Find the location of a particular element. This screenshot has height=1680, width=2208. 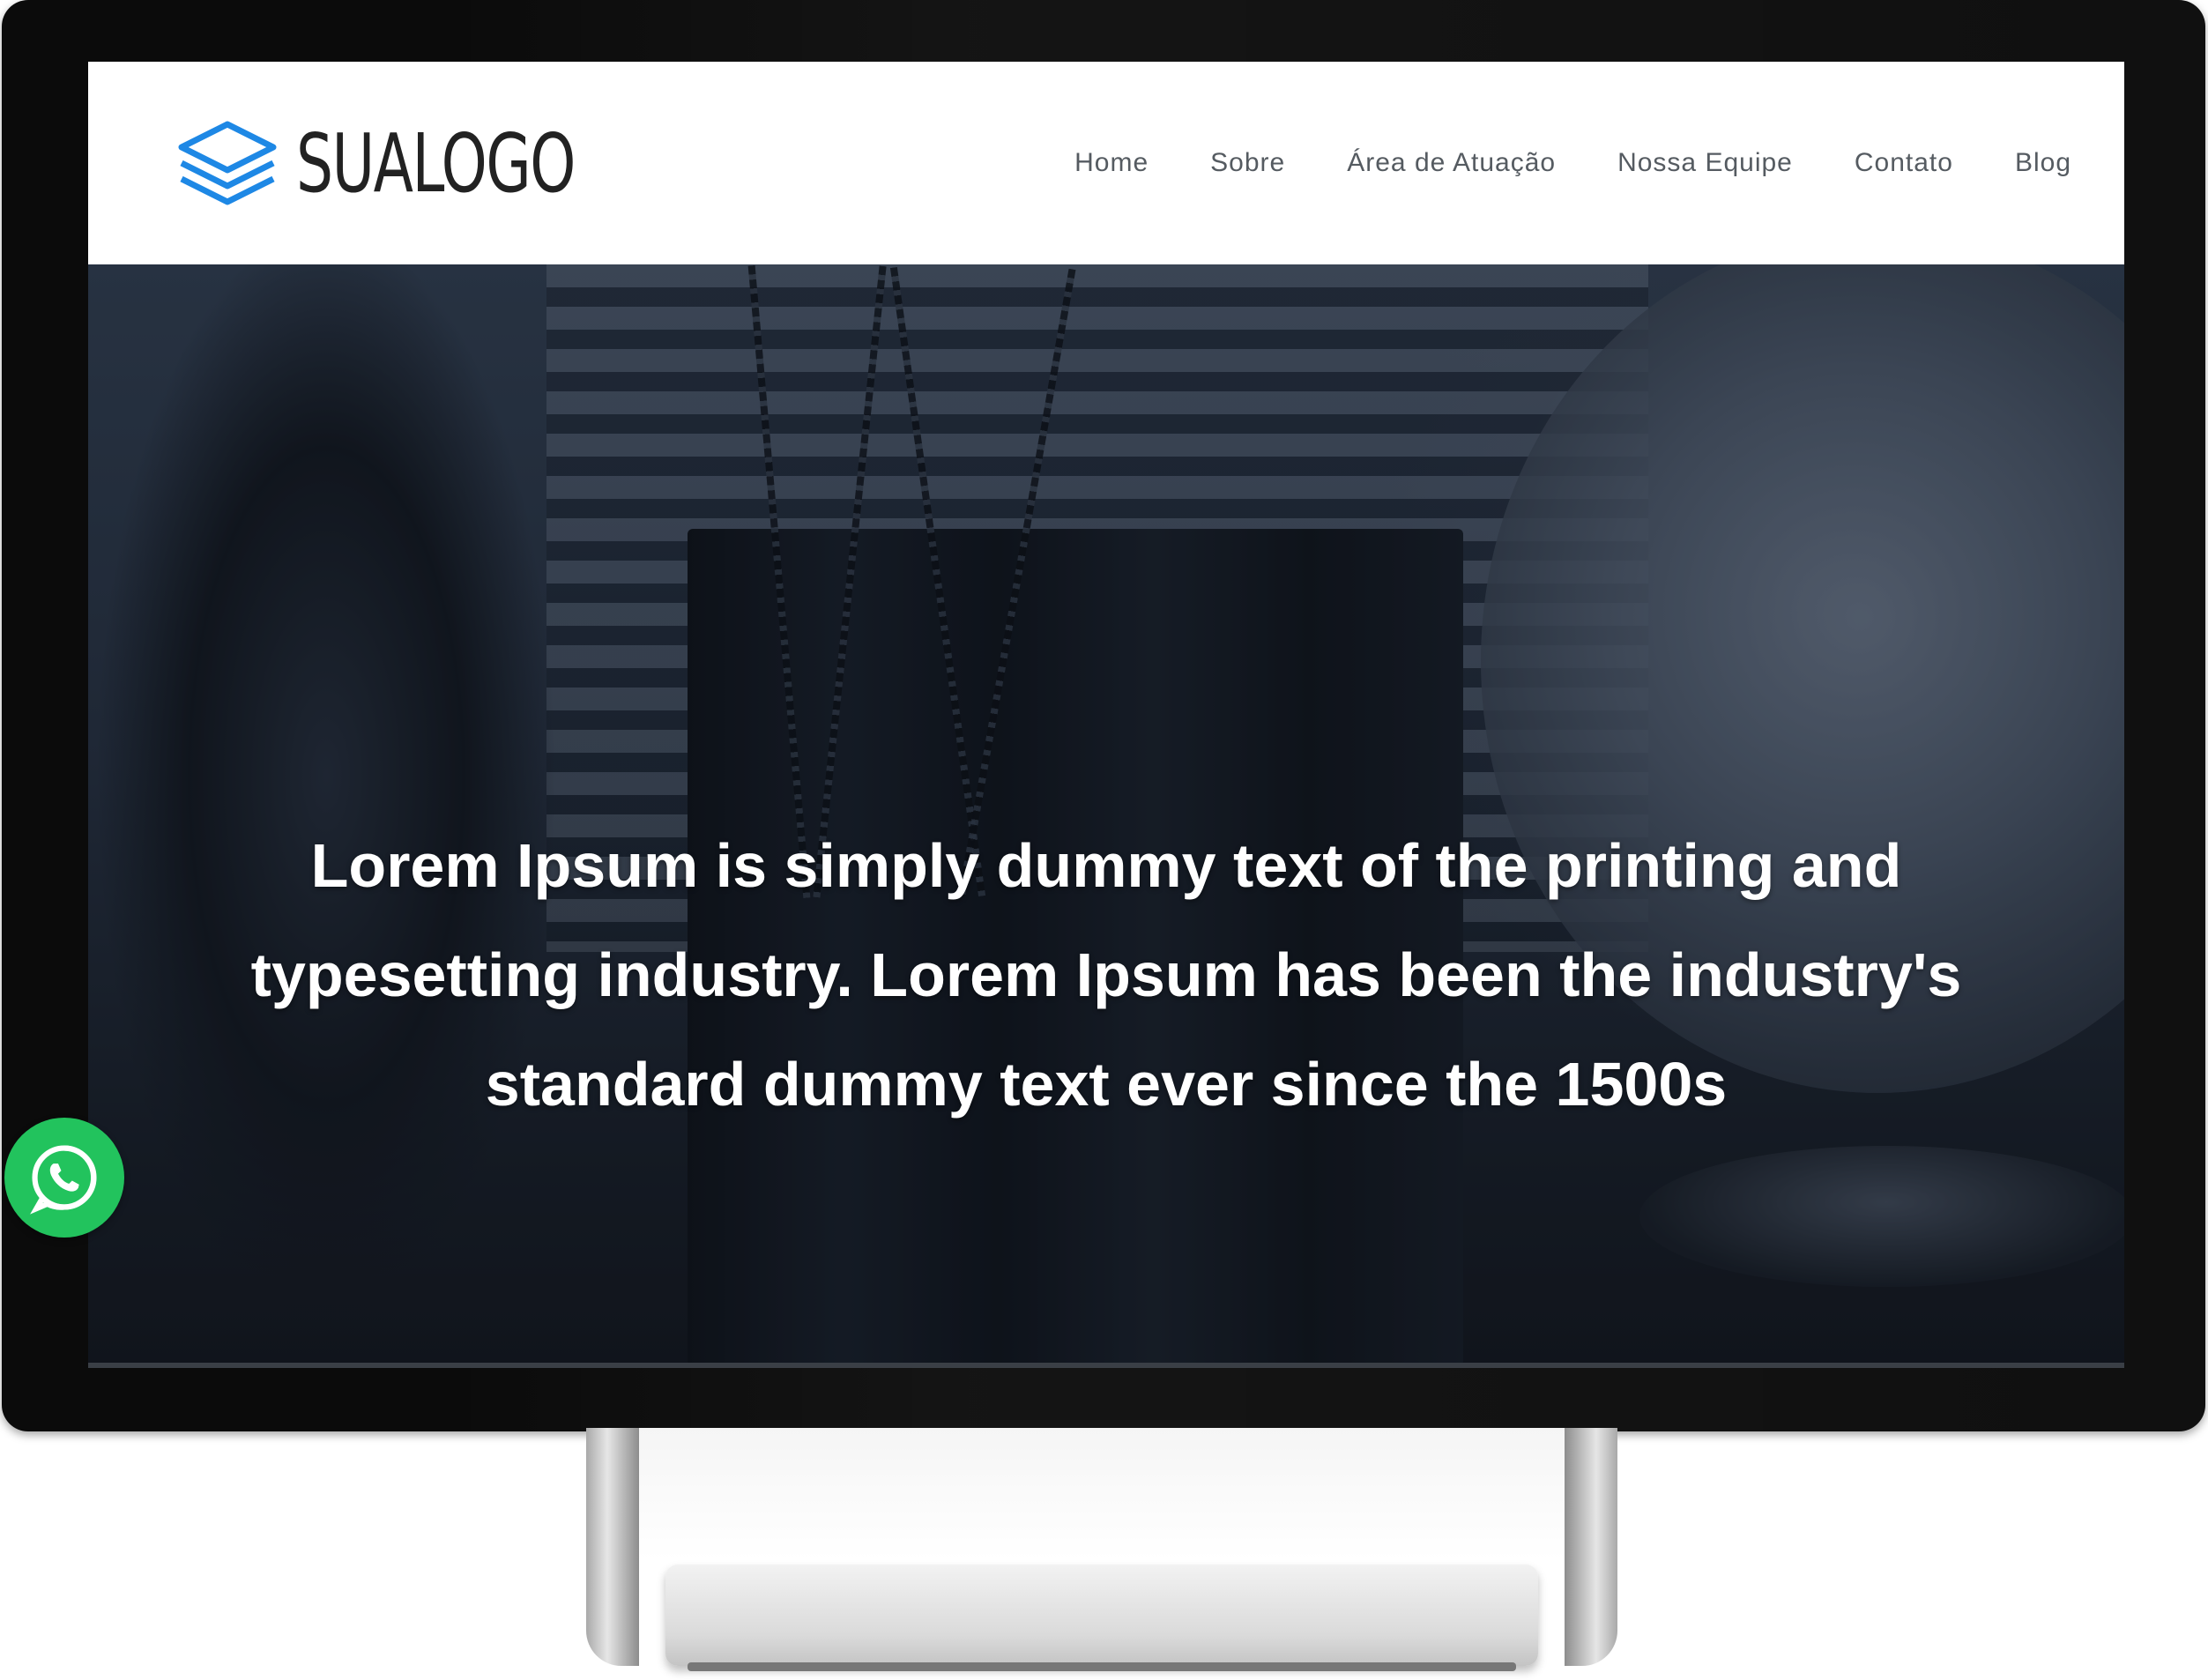

site-logo: SUALOGO is located at coordinates (429, 163).